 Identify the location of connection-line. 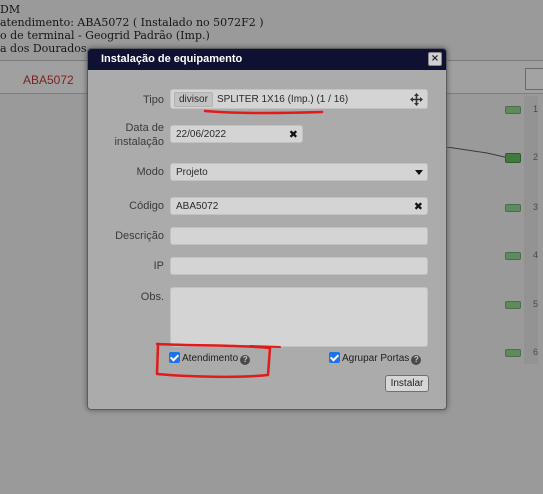
(478, 153).